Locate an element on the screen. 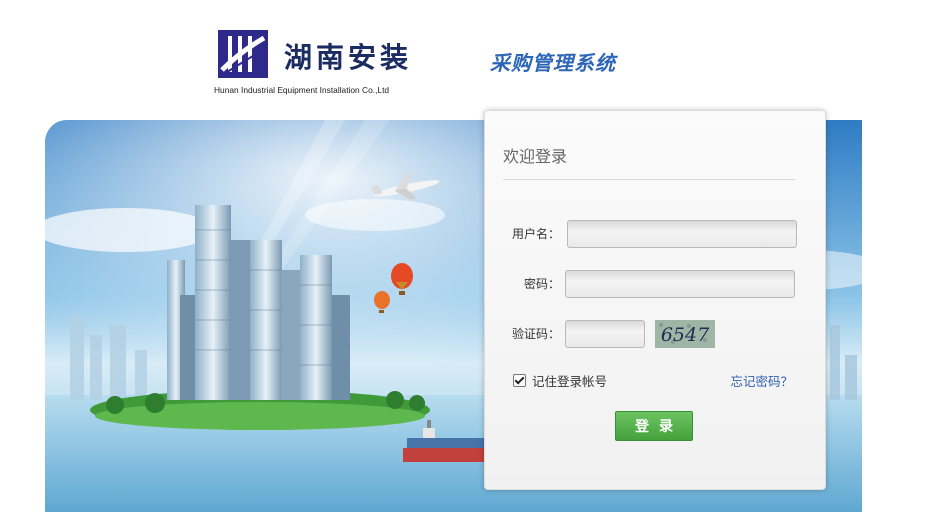 The width and height of the screenshot is (934, 520). system-title: 采购管理系统 is located at coordinates (553, 63).